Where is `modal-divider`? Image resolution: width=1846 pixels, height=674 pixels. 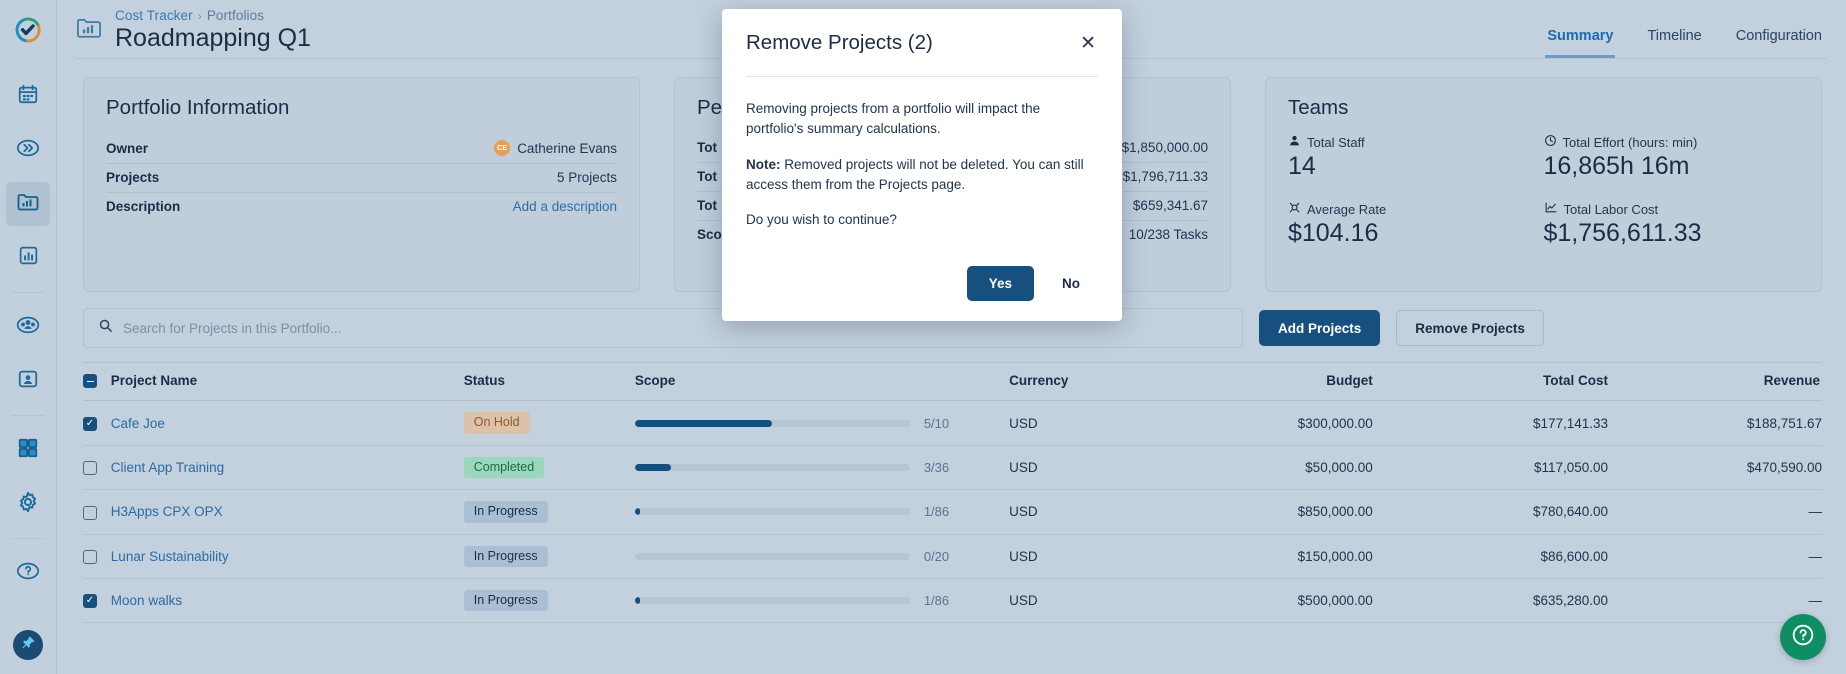
modal-divider is located at coordinates (922, 76).